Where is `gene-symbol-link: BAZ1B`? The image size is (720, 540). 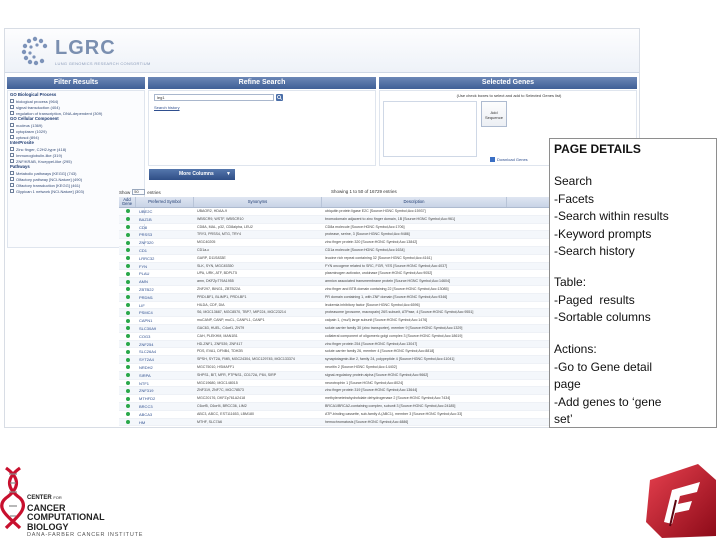 gene-symbol-link: BAZ1B is located at coordinates (165, 219).